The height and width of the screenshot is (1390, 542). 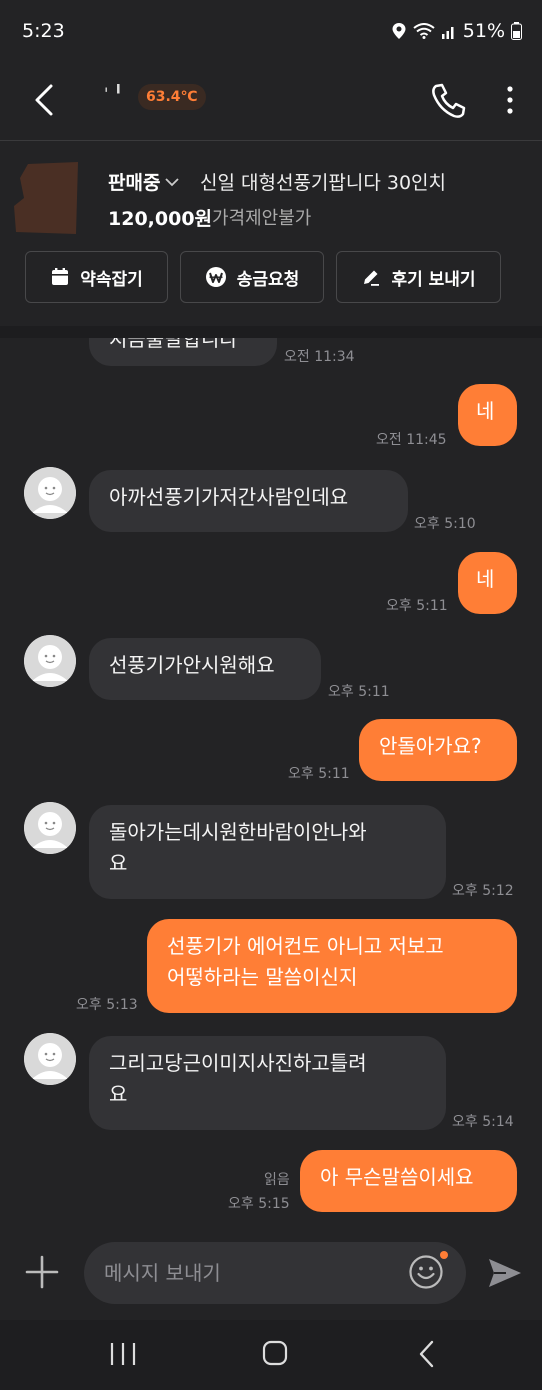 I want to click on message-timestamp: 오후 5:10, so click(x=445, y=524).